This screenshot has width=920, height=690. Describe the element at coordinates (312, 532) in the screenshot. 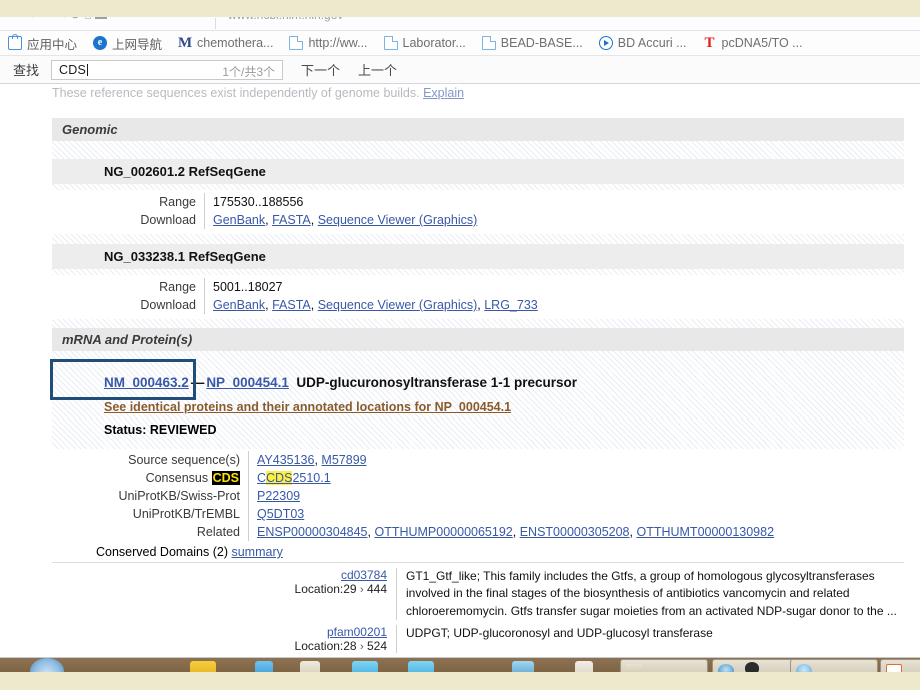

I see `related-link: ENSP00000304845` at that location.